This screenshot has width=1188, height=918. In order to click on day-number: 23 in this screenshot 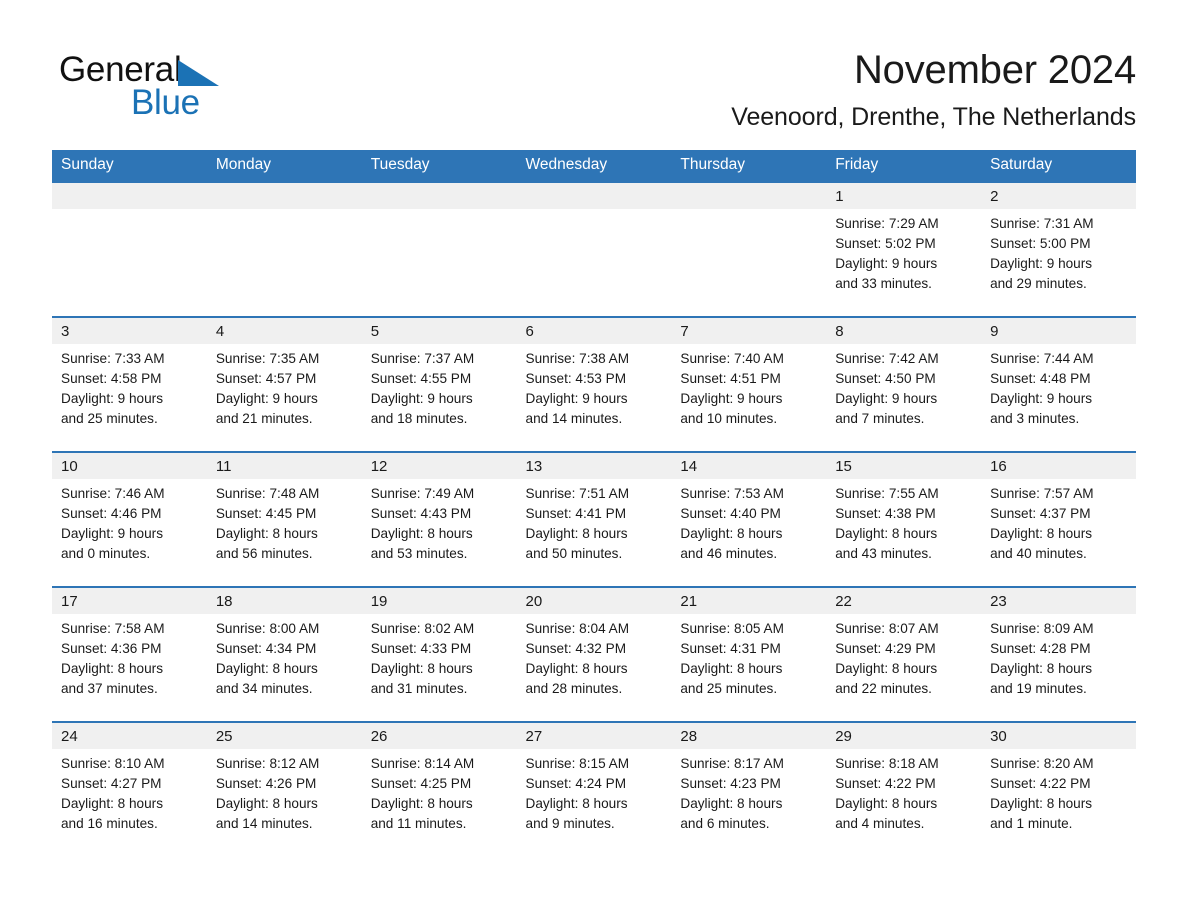, I will do `click(1058, 601)`.